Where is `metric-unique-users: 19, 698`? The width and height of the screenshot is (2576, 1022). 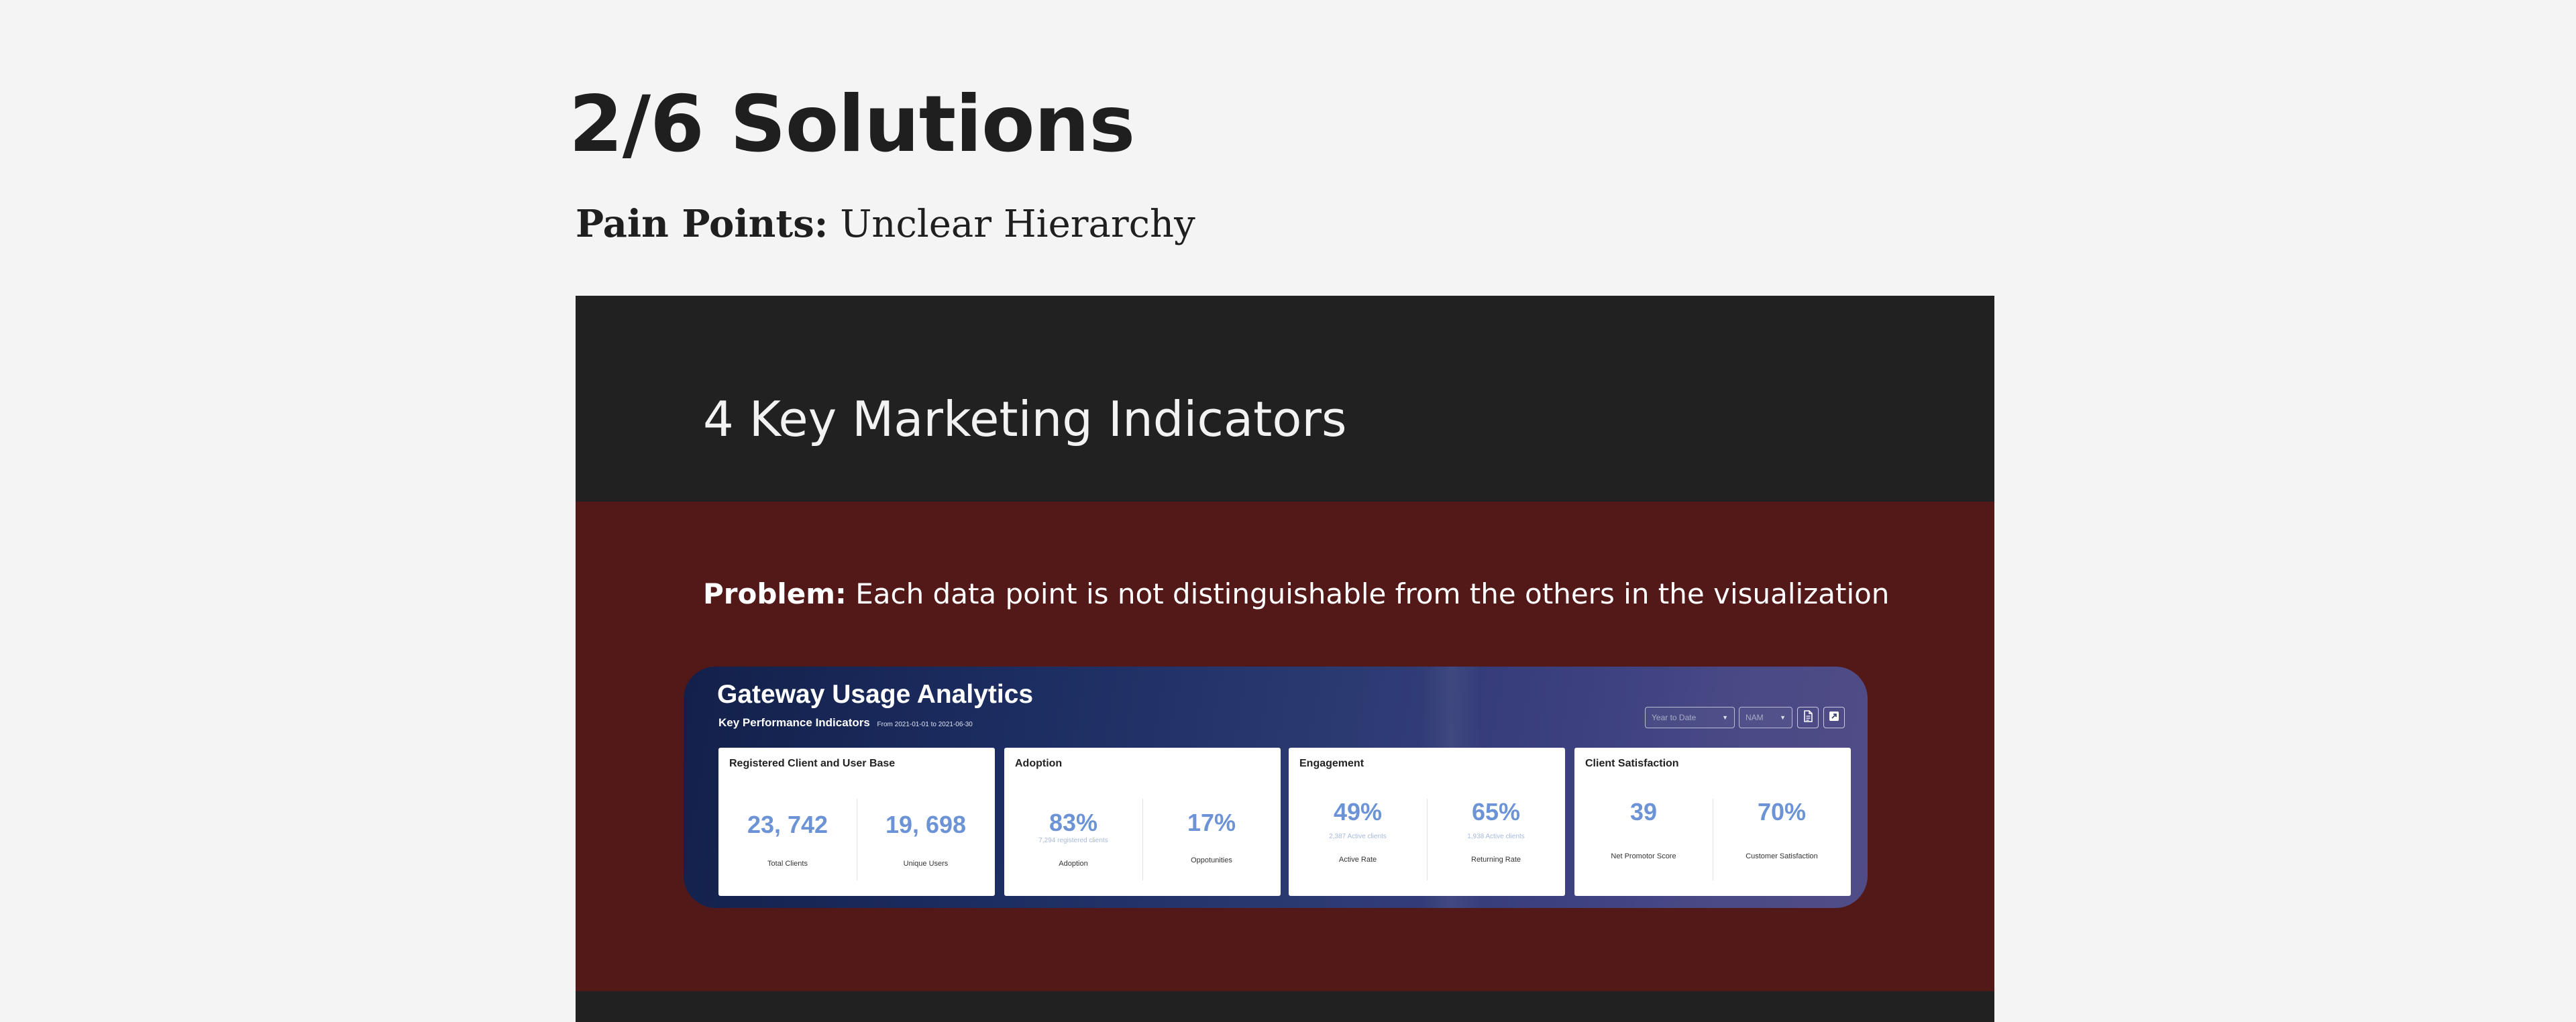
metric-unique-users: 19, 698 is located at coordinates (926, 825).